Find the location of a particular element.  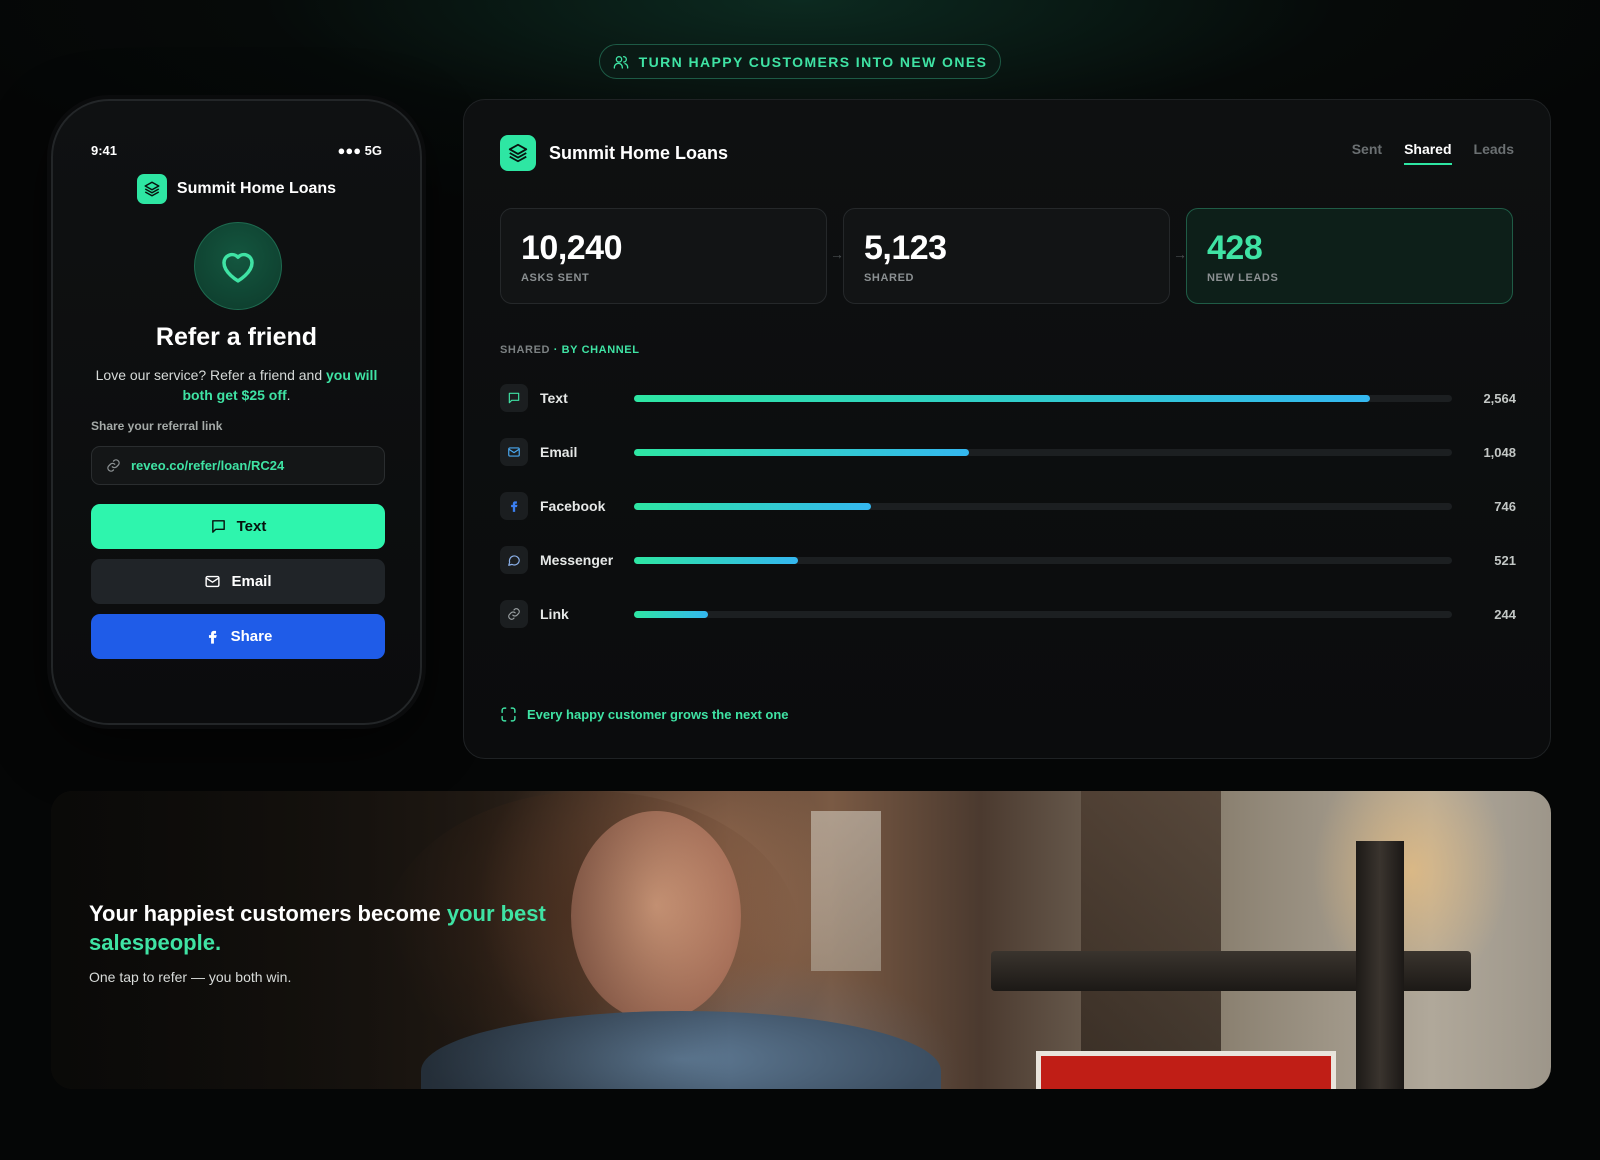

refer-title: Refer a friend is located at coordinates (236, 337).